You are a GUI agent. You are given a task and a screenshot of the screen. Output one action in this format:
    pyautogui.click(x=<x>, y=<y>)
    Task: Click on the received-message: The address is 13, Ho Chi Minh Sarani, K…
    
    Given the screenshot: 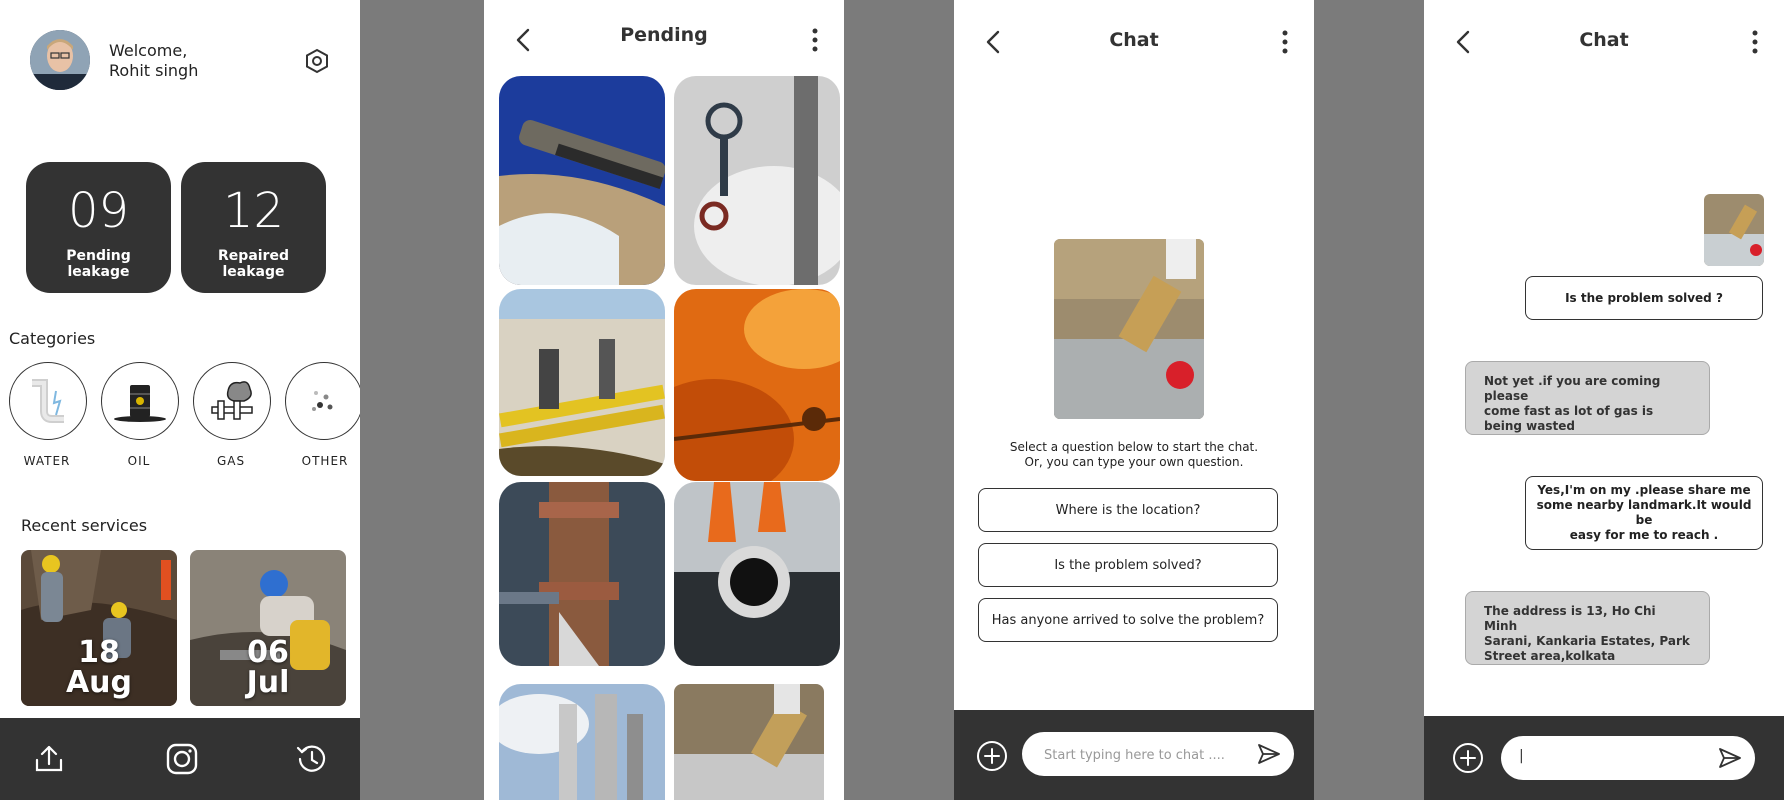 What is the action you would take?
    pyautogui.click(x=1587, y=628)
    